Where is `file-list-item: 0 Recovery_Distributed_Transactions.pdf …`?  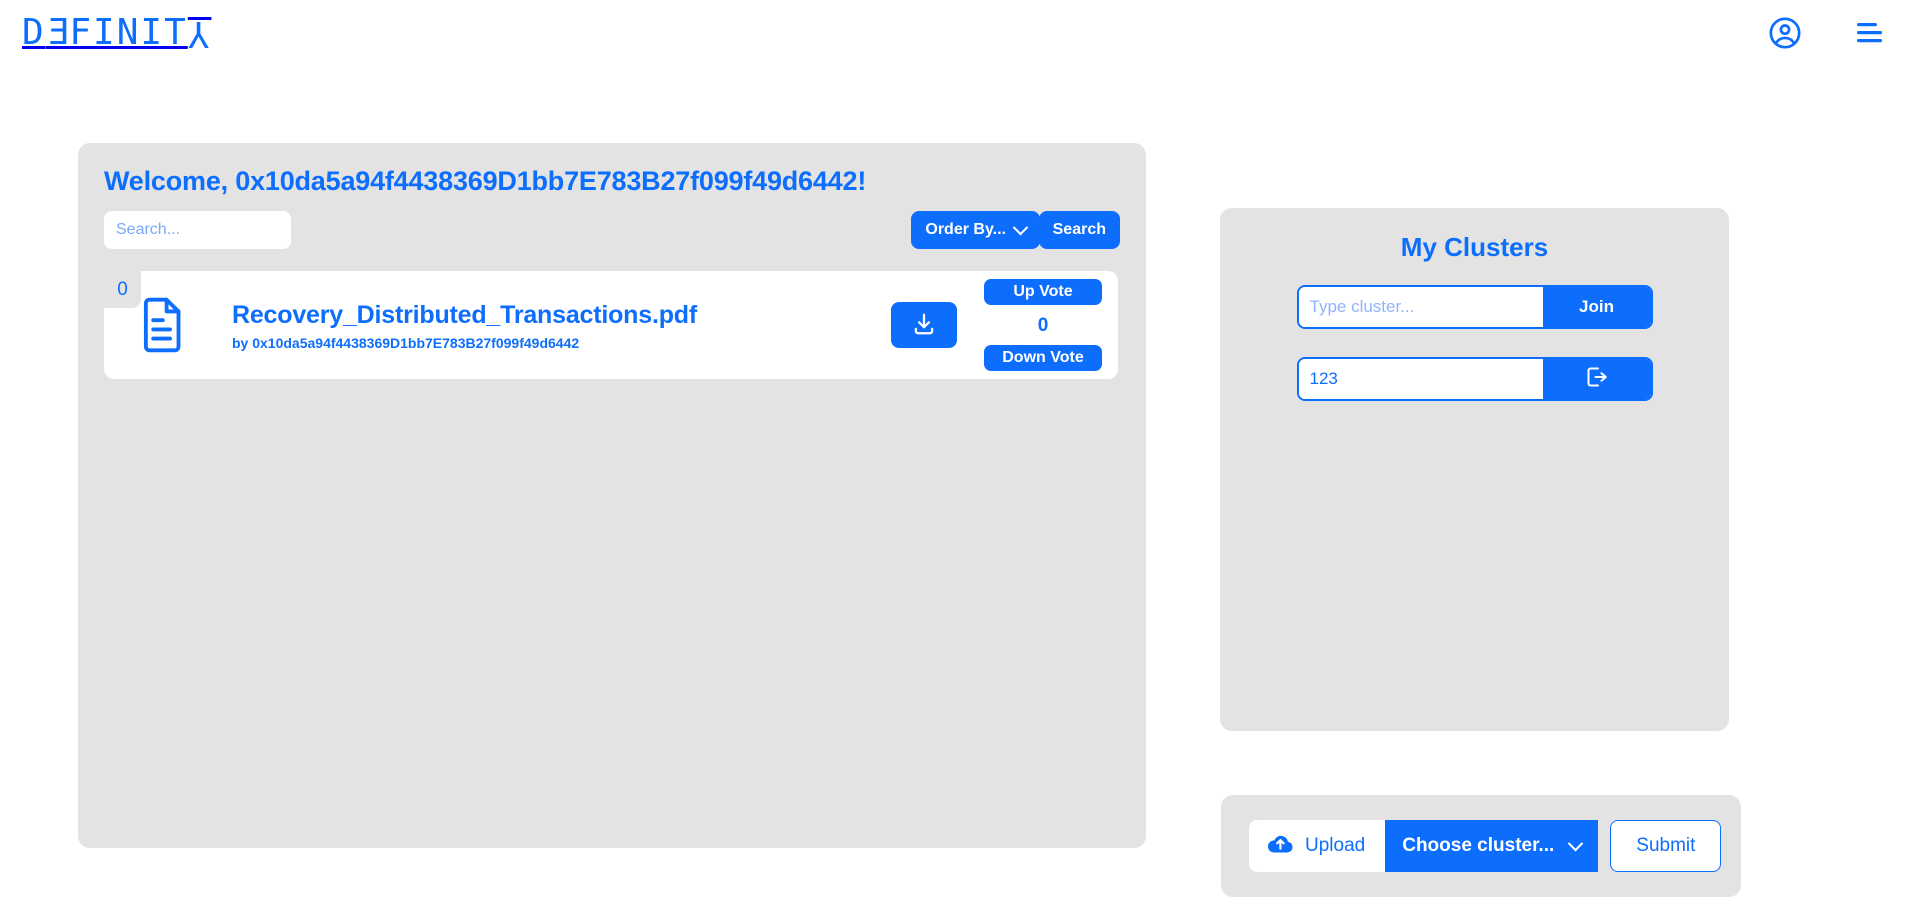 file-list-item: 0 Recovery_Distributed_Transactions.pdf … is located at coordinates (611, 325).